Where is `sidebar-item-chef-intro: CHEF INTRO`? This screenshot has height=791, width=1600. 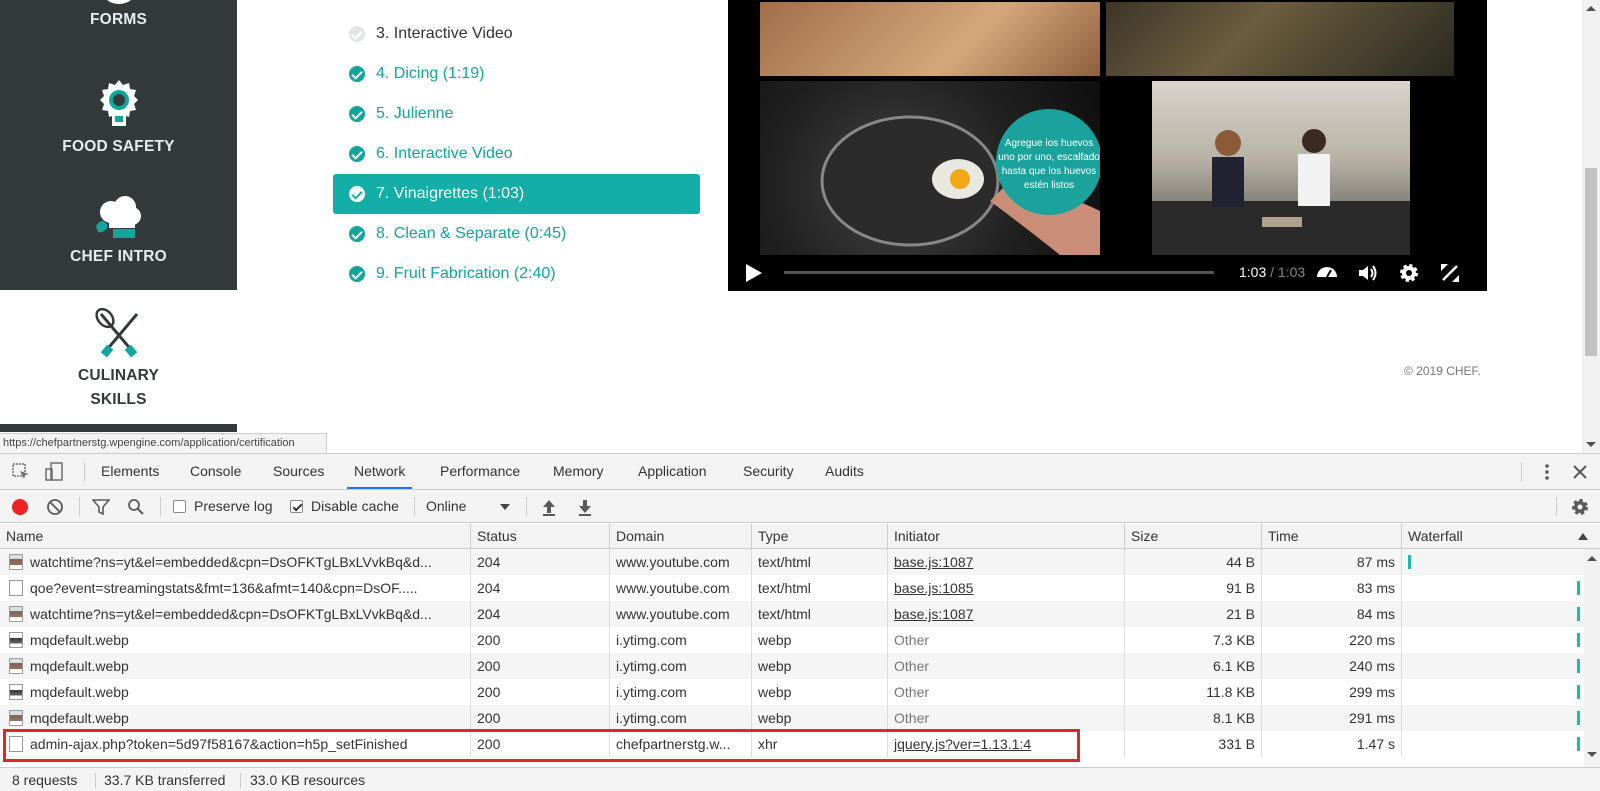 sidebar-item-chef-intro: CHEF INTRO is located at coordinates (118, 231).